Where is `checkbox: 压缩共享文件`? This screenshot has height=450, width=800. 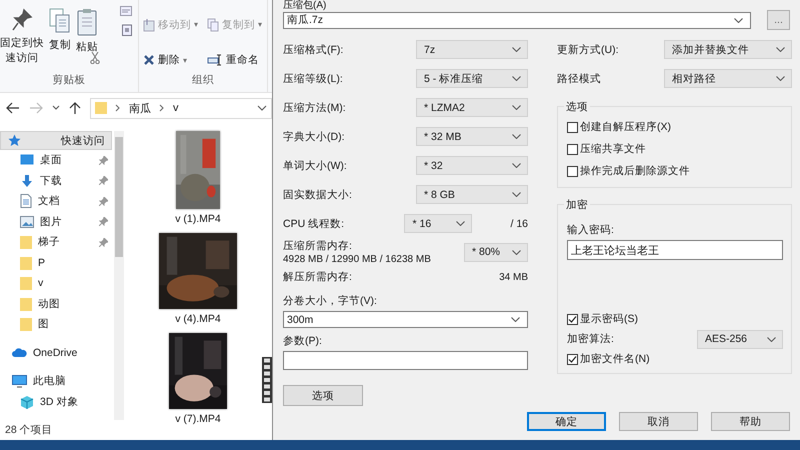 checkbox: 压缩共享文件 is located at coordinates (675, 149).